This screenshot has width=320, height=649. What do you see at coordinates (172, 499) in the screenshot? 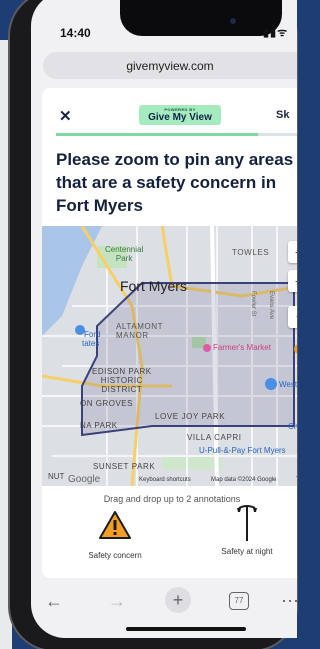
I see `annotation-hint: Drag and drop up to 2 annotations` at bounding box center [172, 499].